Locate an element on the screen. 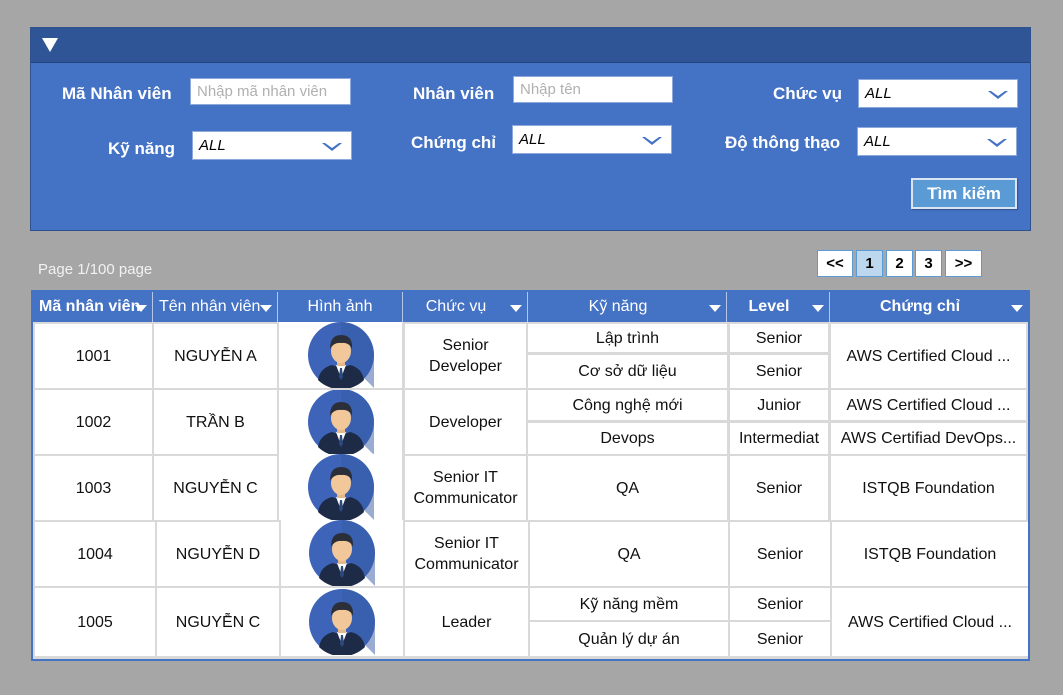 The image size is (1063, 695). header-certificate-label: Chứng chỉ is located at coordinates (920, 306).